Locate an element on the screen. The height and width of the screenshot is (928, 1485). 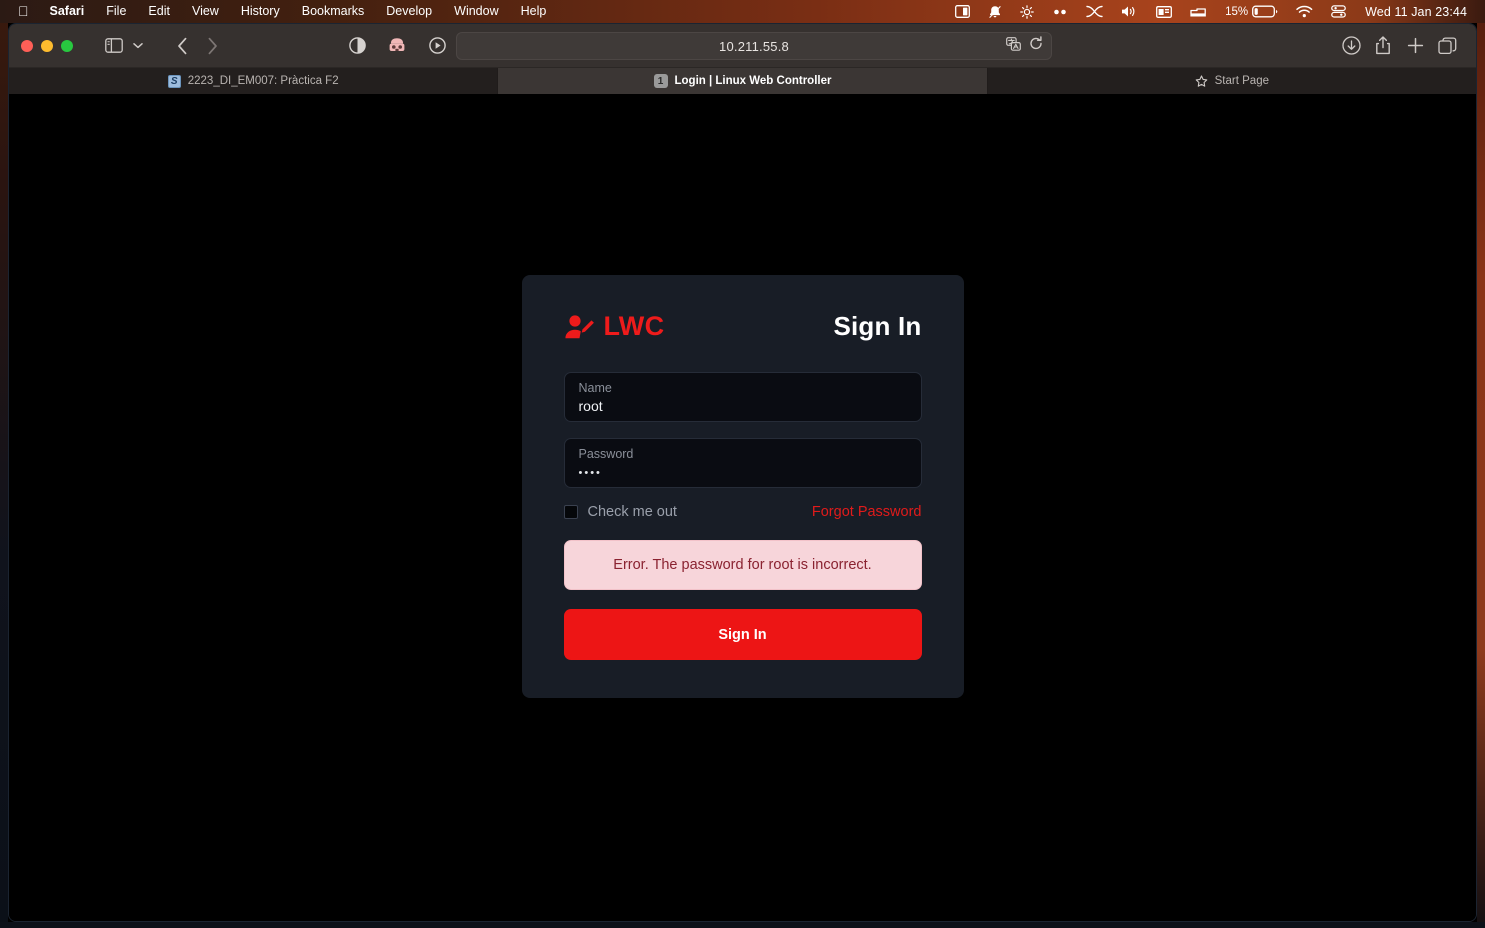
star-icon is located at coordinates (1201, 81).